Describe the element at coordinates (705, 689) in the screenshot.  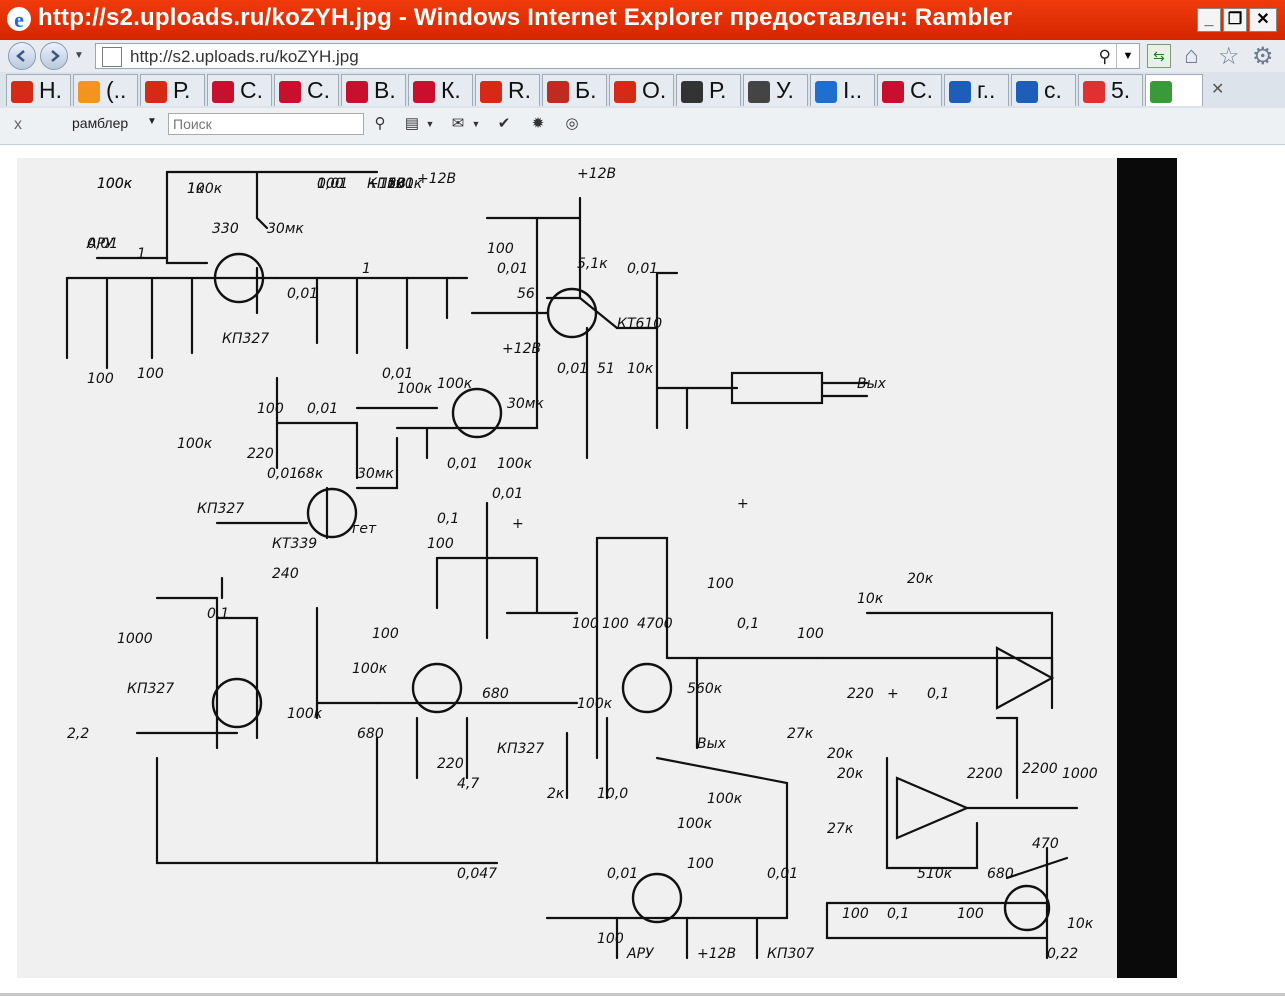
I see `schematic-label: 560к` at that location.